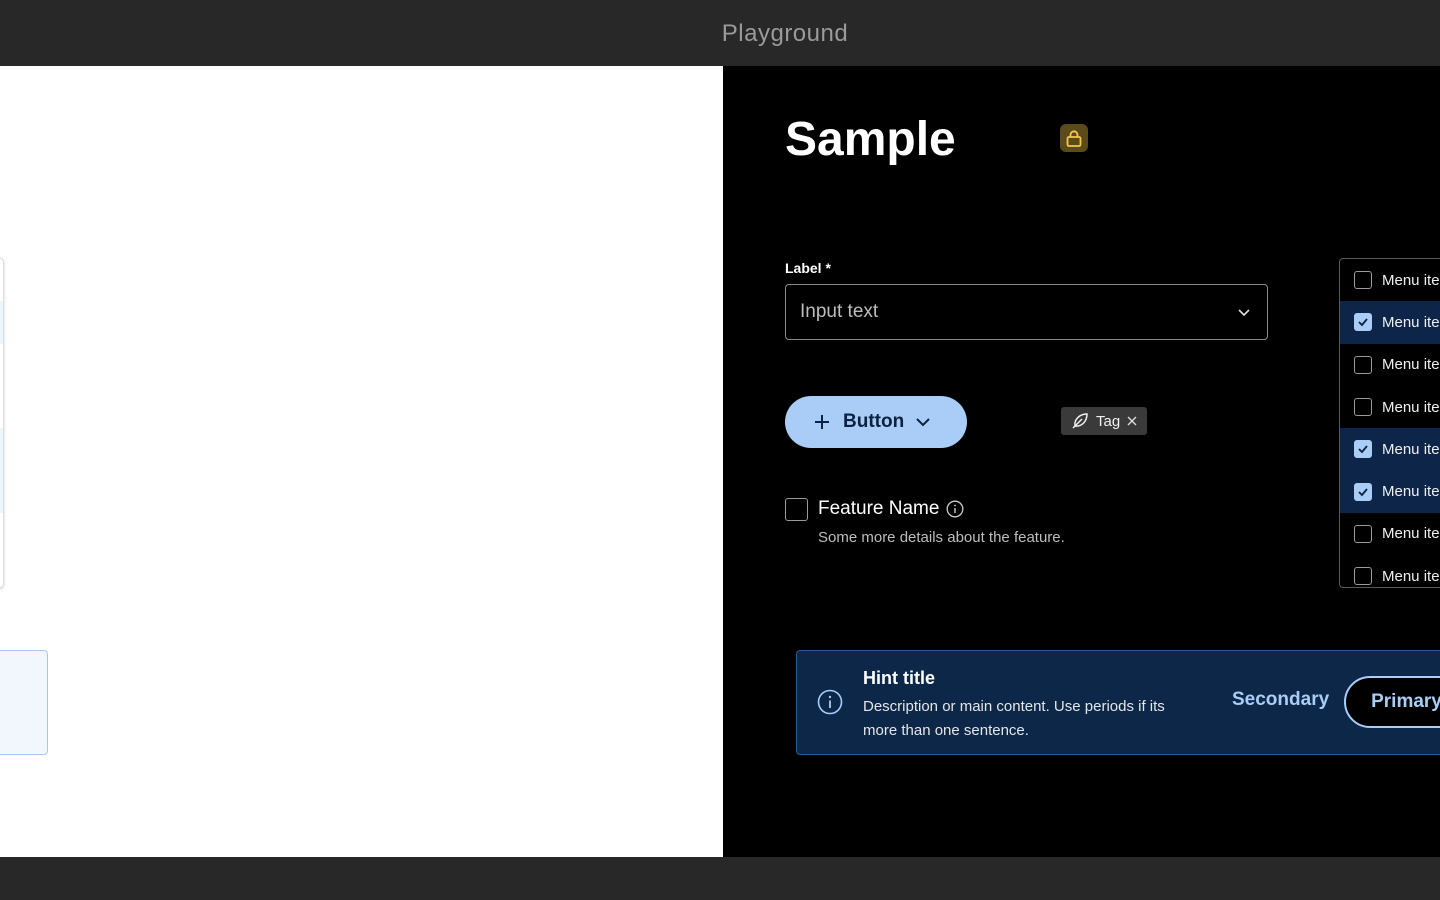 This screenshot has width=1440, height=900. I want to click on select-value: Input text, so click(839, 311).